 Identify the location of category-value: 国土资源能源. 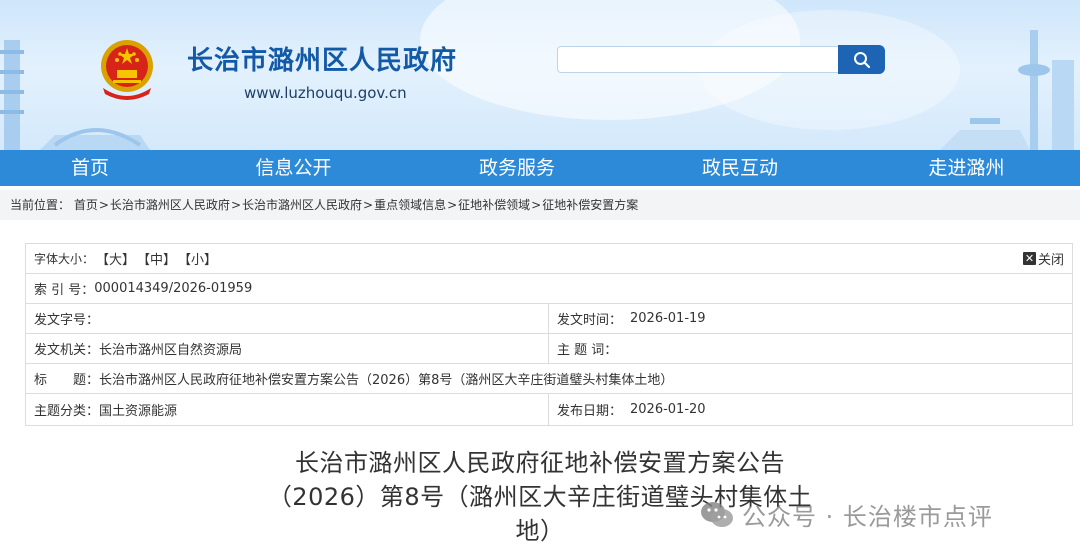
(138, 411).